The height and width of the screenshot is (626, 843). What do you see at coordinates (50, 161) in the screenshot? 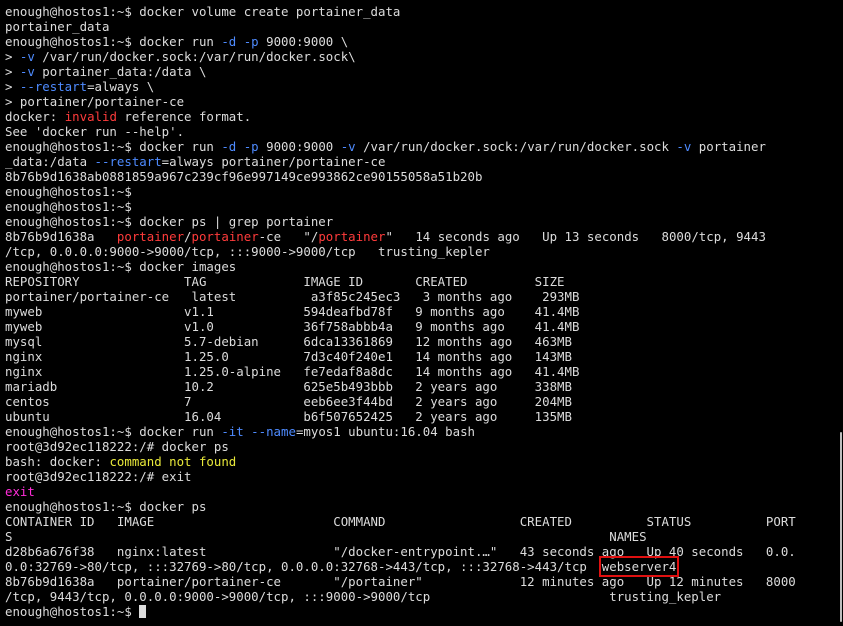
I see `terminal-text: _data:/data` at bounding box center [50, 161].